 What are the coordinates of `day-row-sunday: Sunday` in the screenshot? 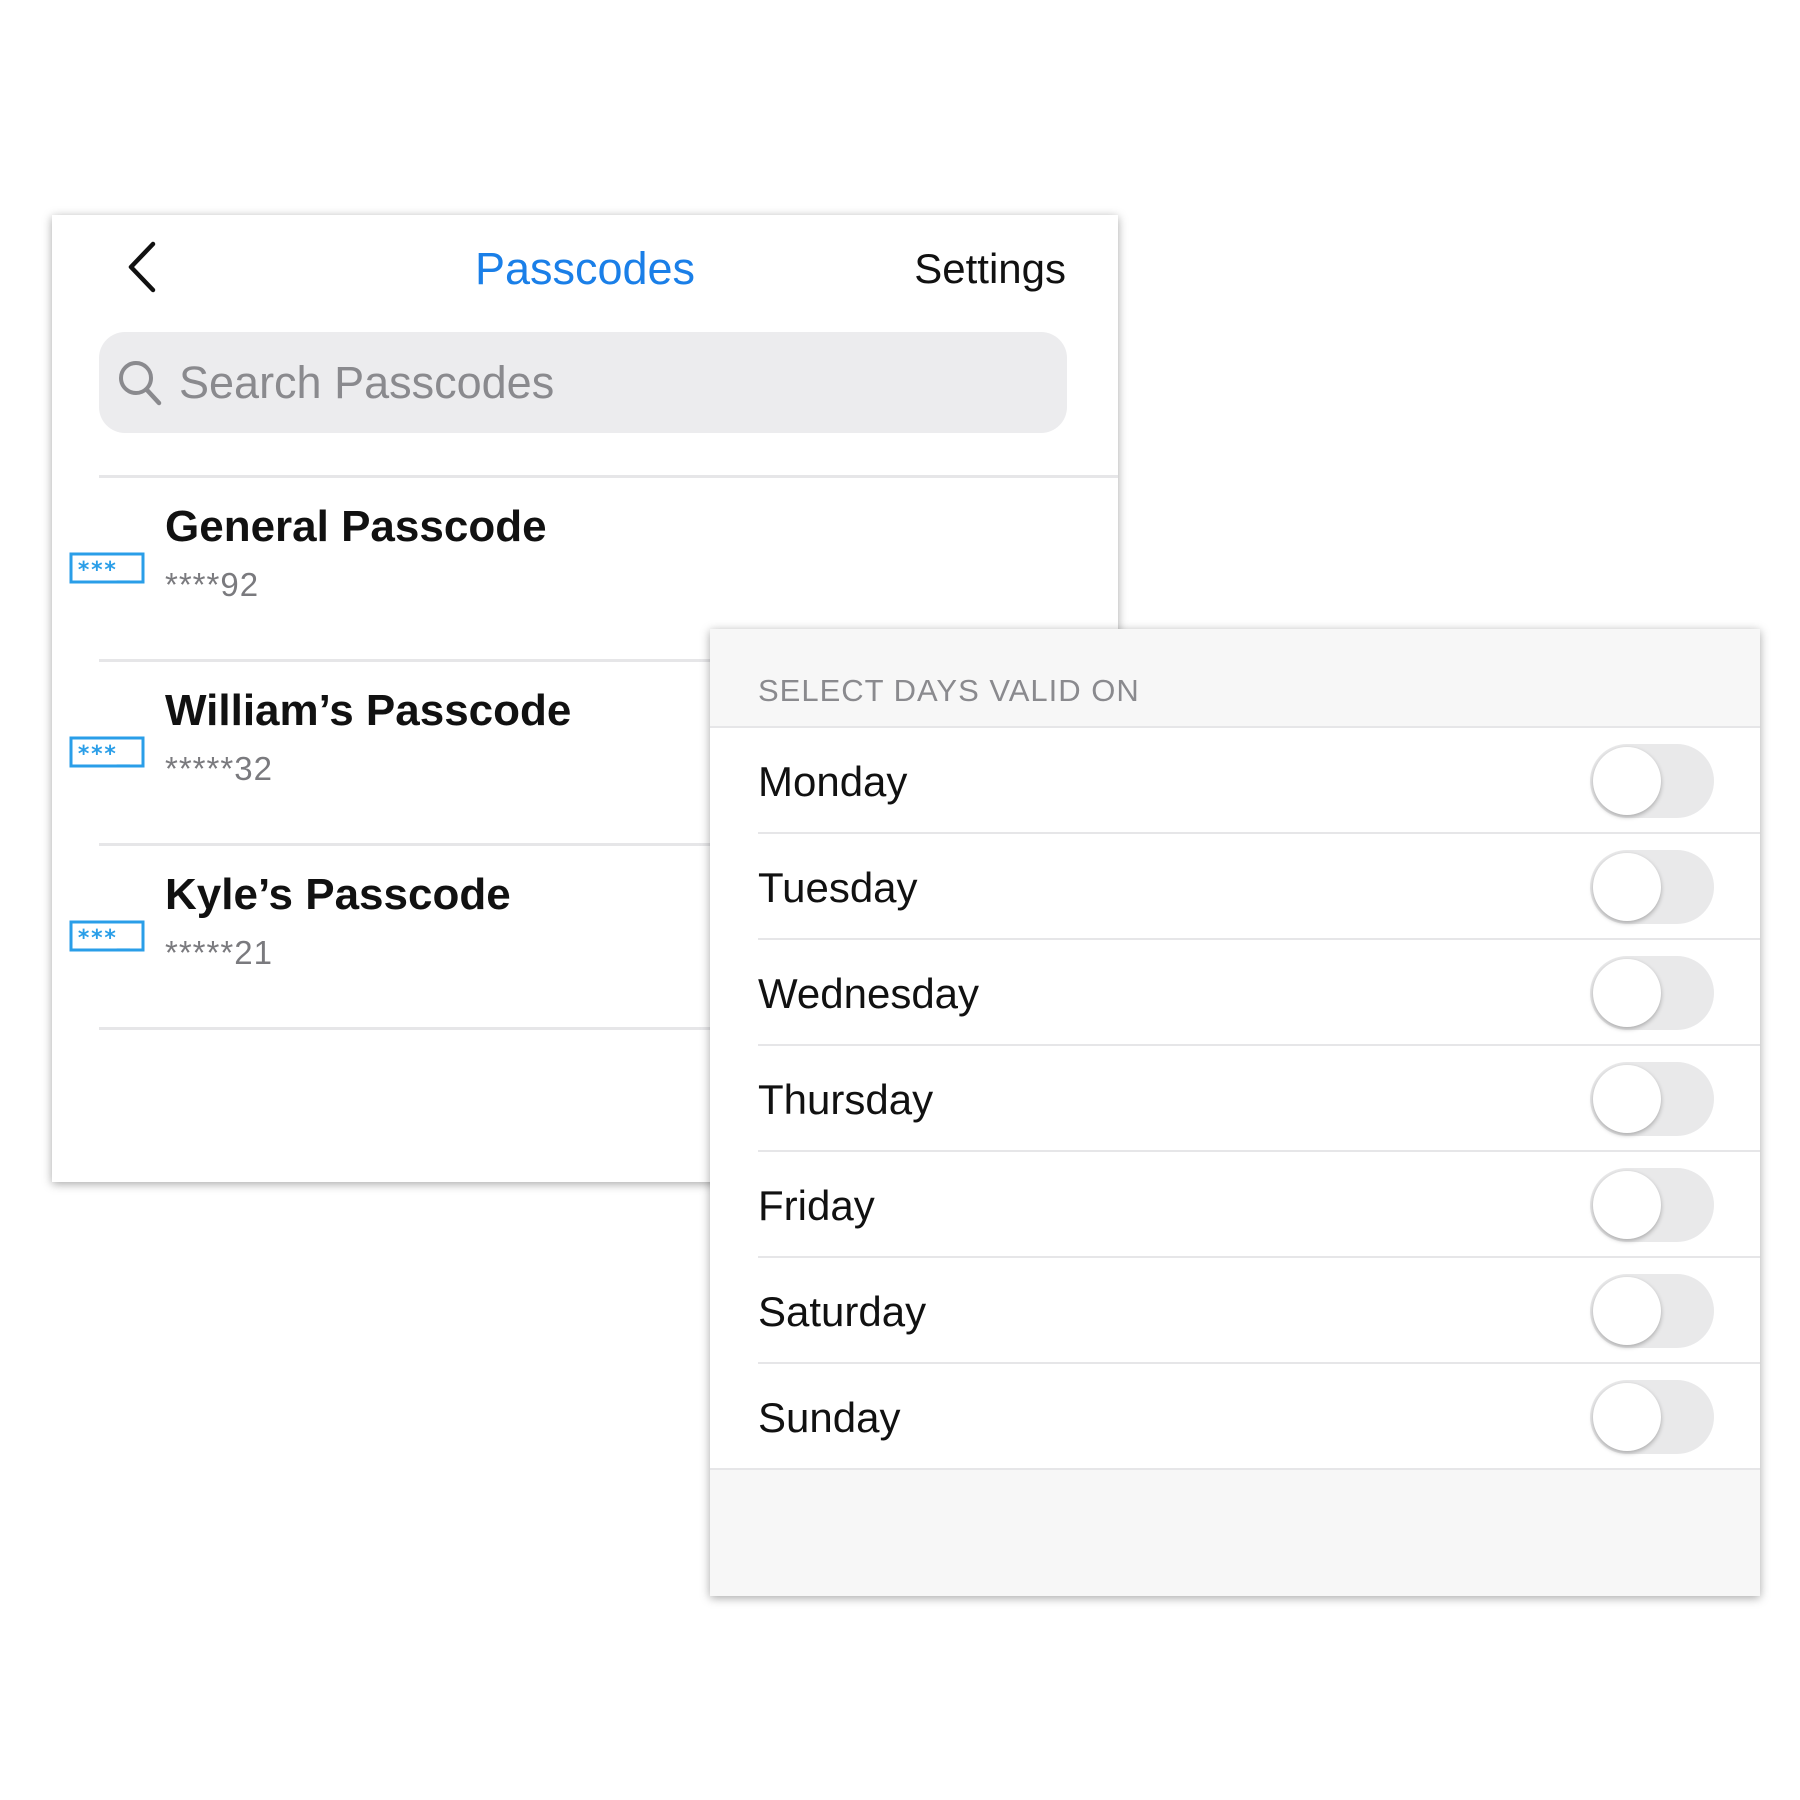 It's located at (1259, 1416).